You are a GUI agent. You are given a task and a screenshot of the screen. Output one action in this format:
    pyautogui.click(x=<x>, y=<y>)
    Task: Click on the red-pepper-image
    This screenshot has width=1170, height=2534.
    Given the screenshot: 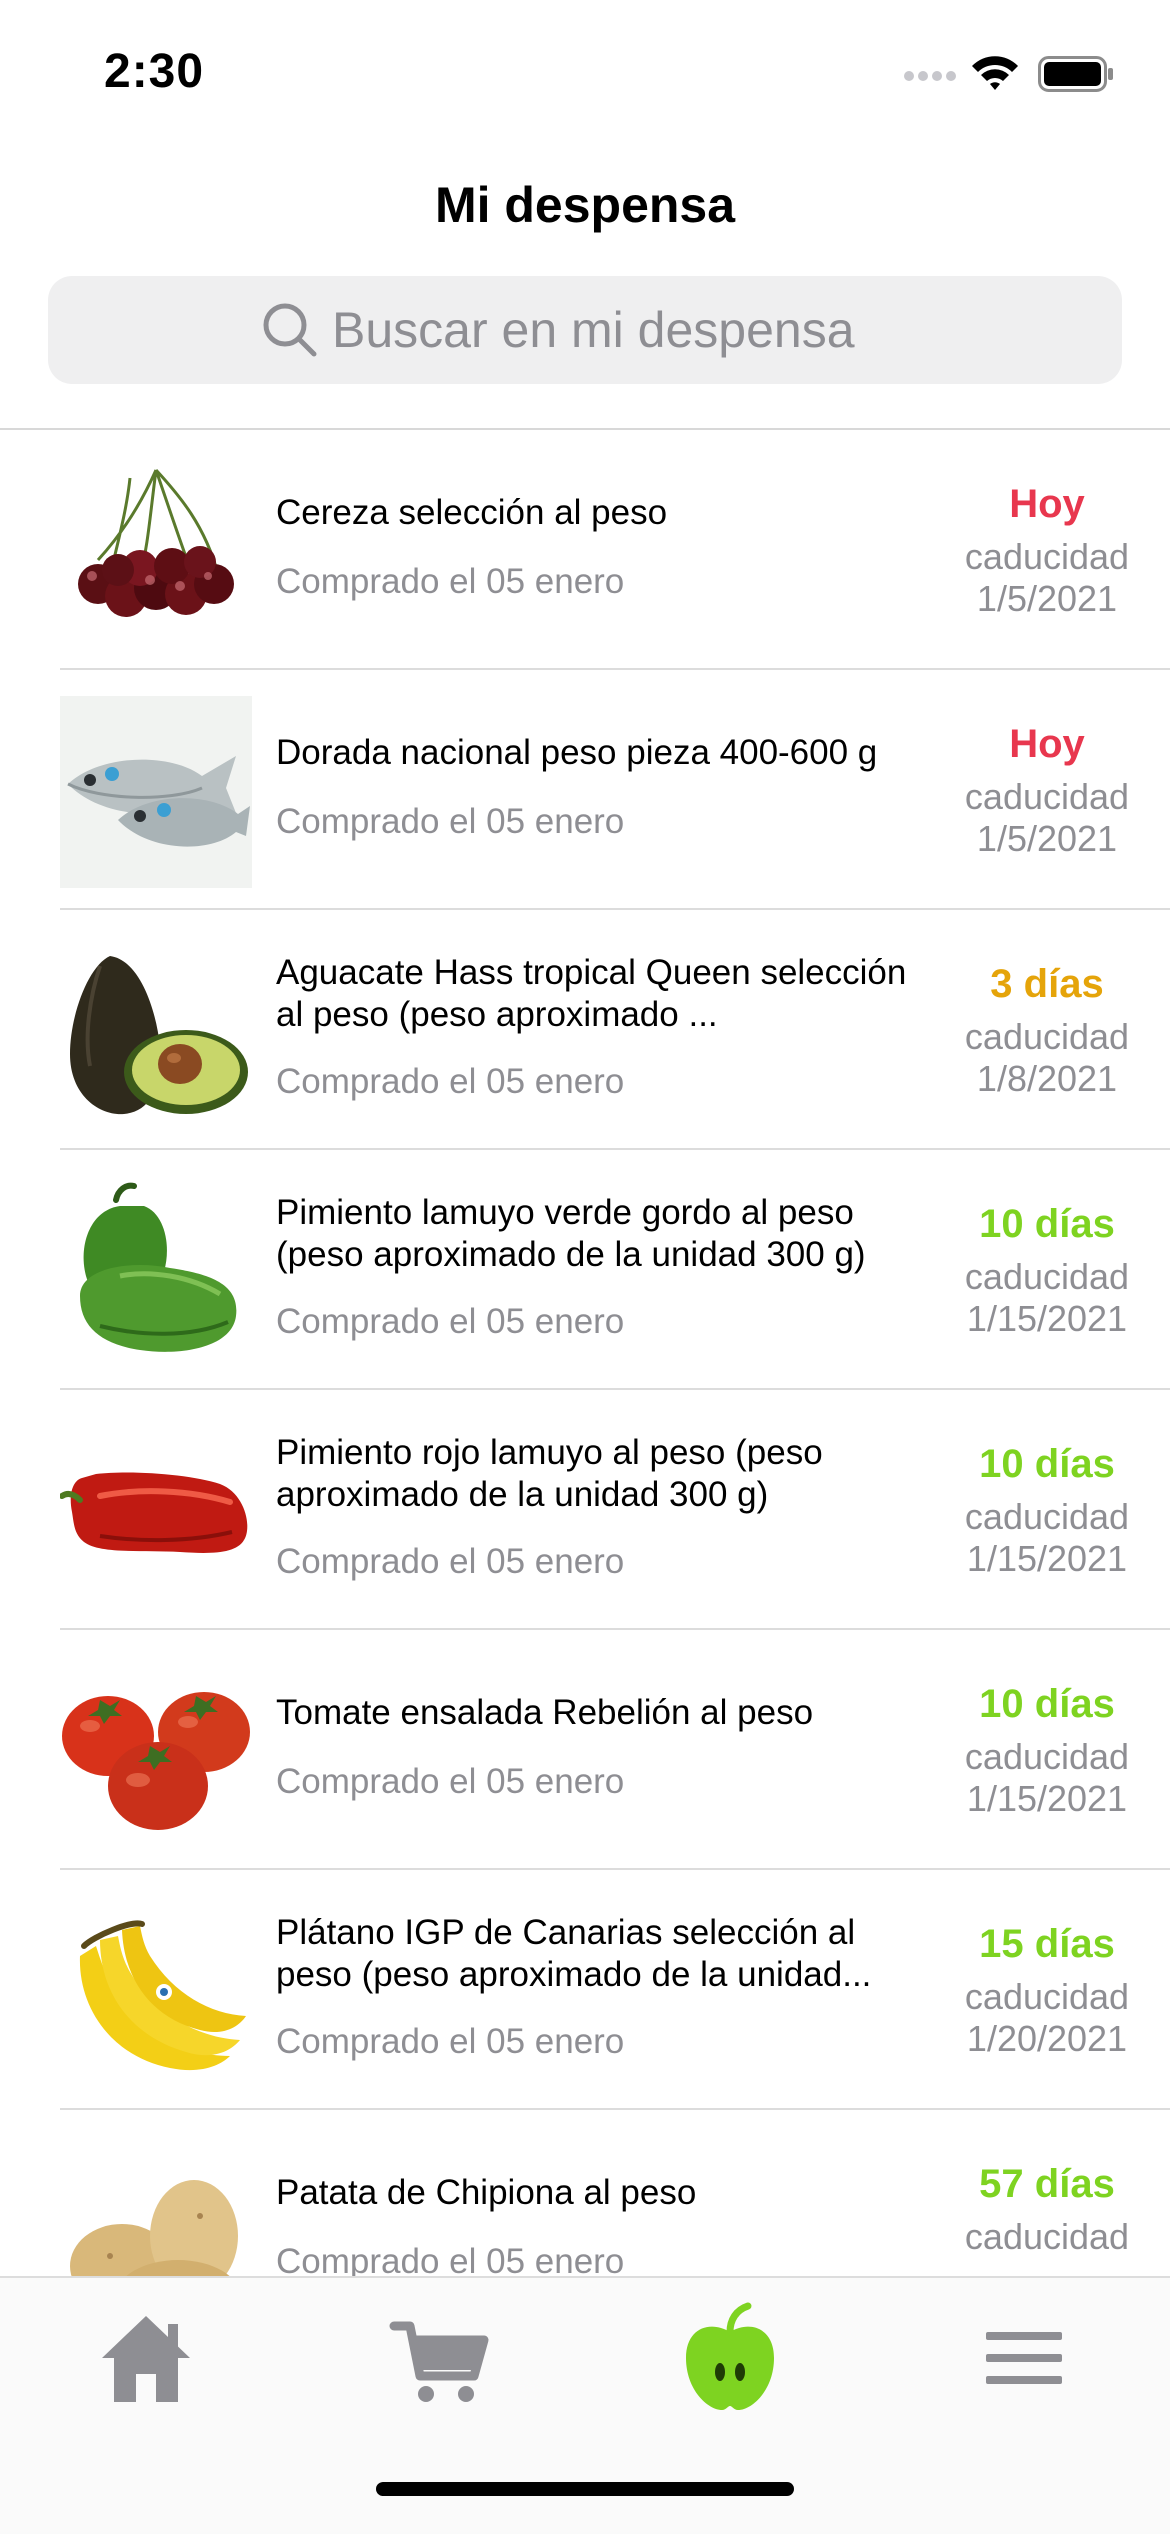 What is the action you would take?
    pyautogui.click(x=154, y=1512)
    